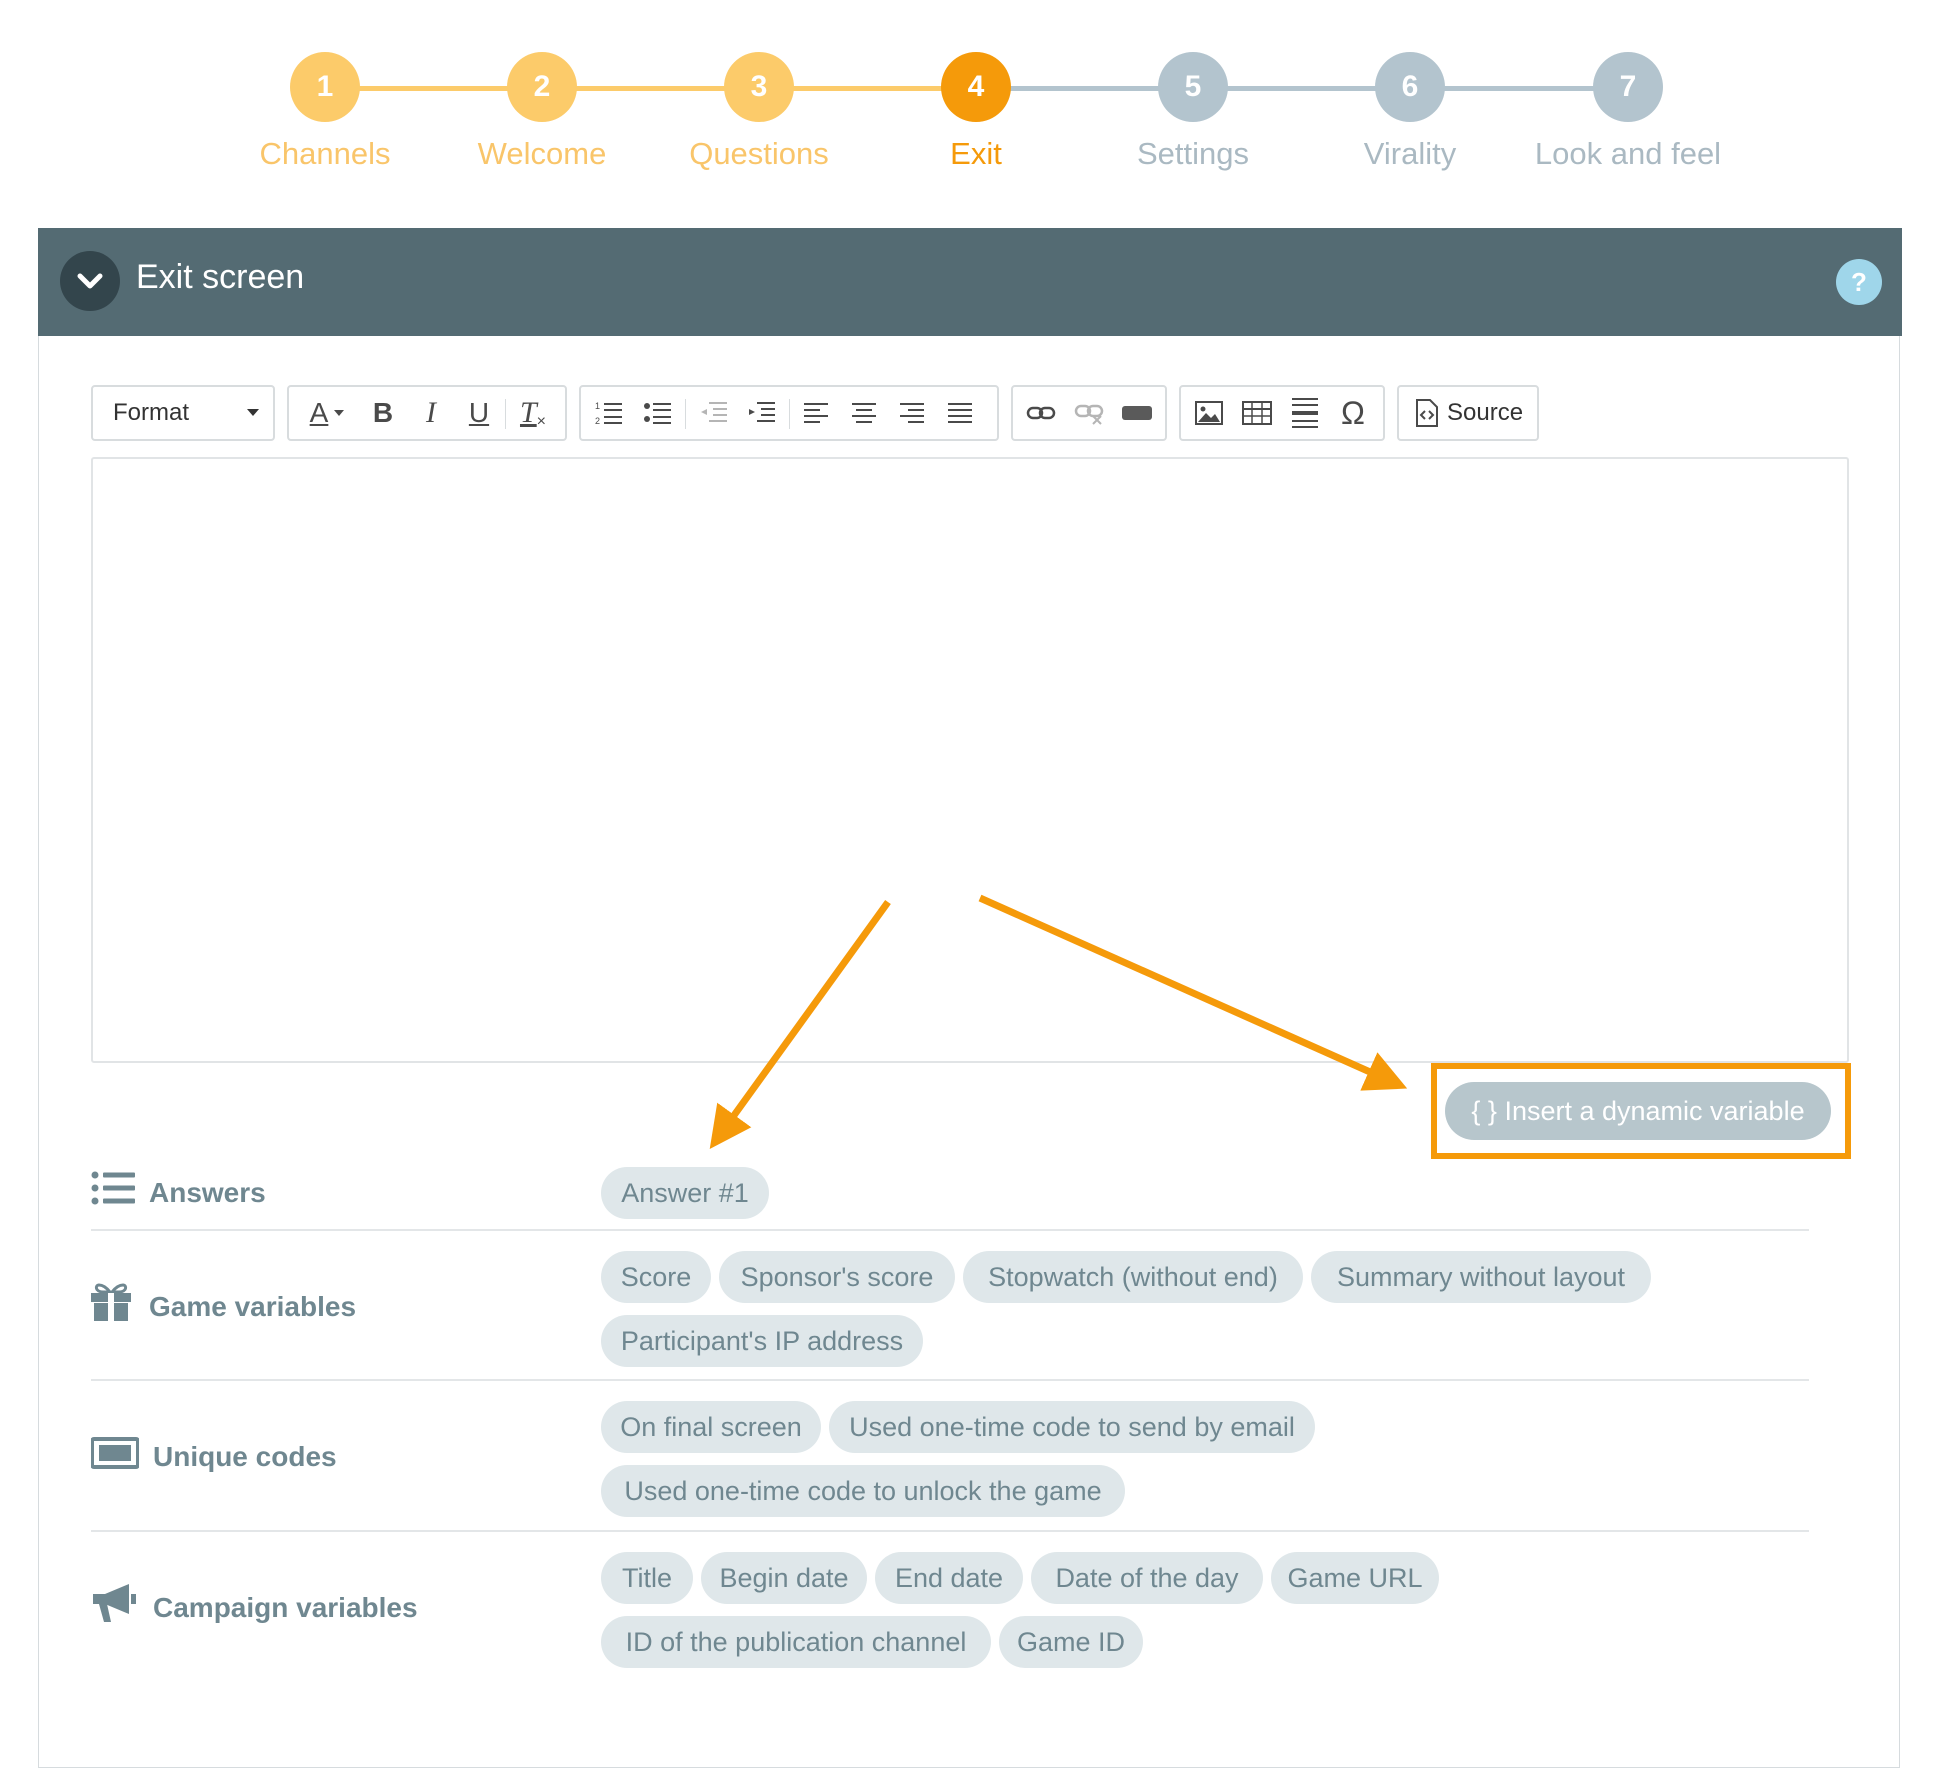 The height and width of the screenshot is (1768, 1936). What do you see at coordinates (1485, 412) in the screenshot?
I see `source-label: Source` at bounding box center [1485, 412].